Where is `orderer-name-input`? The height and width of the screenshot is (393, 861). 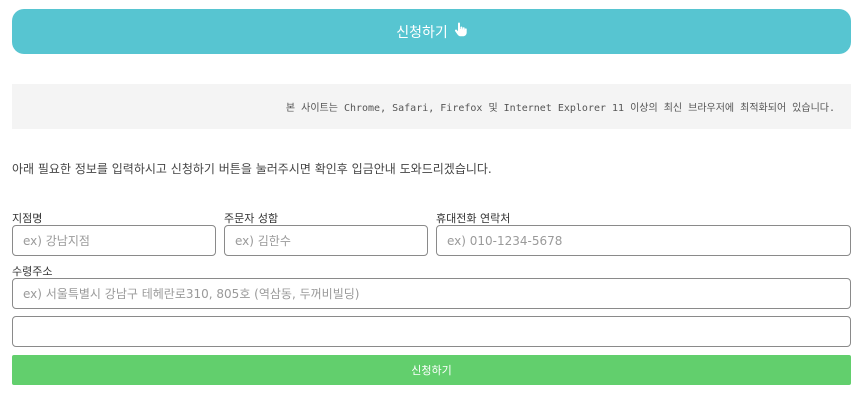 orderer-name-input is located at coordinates (326, 240).